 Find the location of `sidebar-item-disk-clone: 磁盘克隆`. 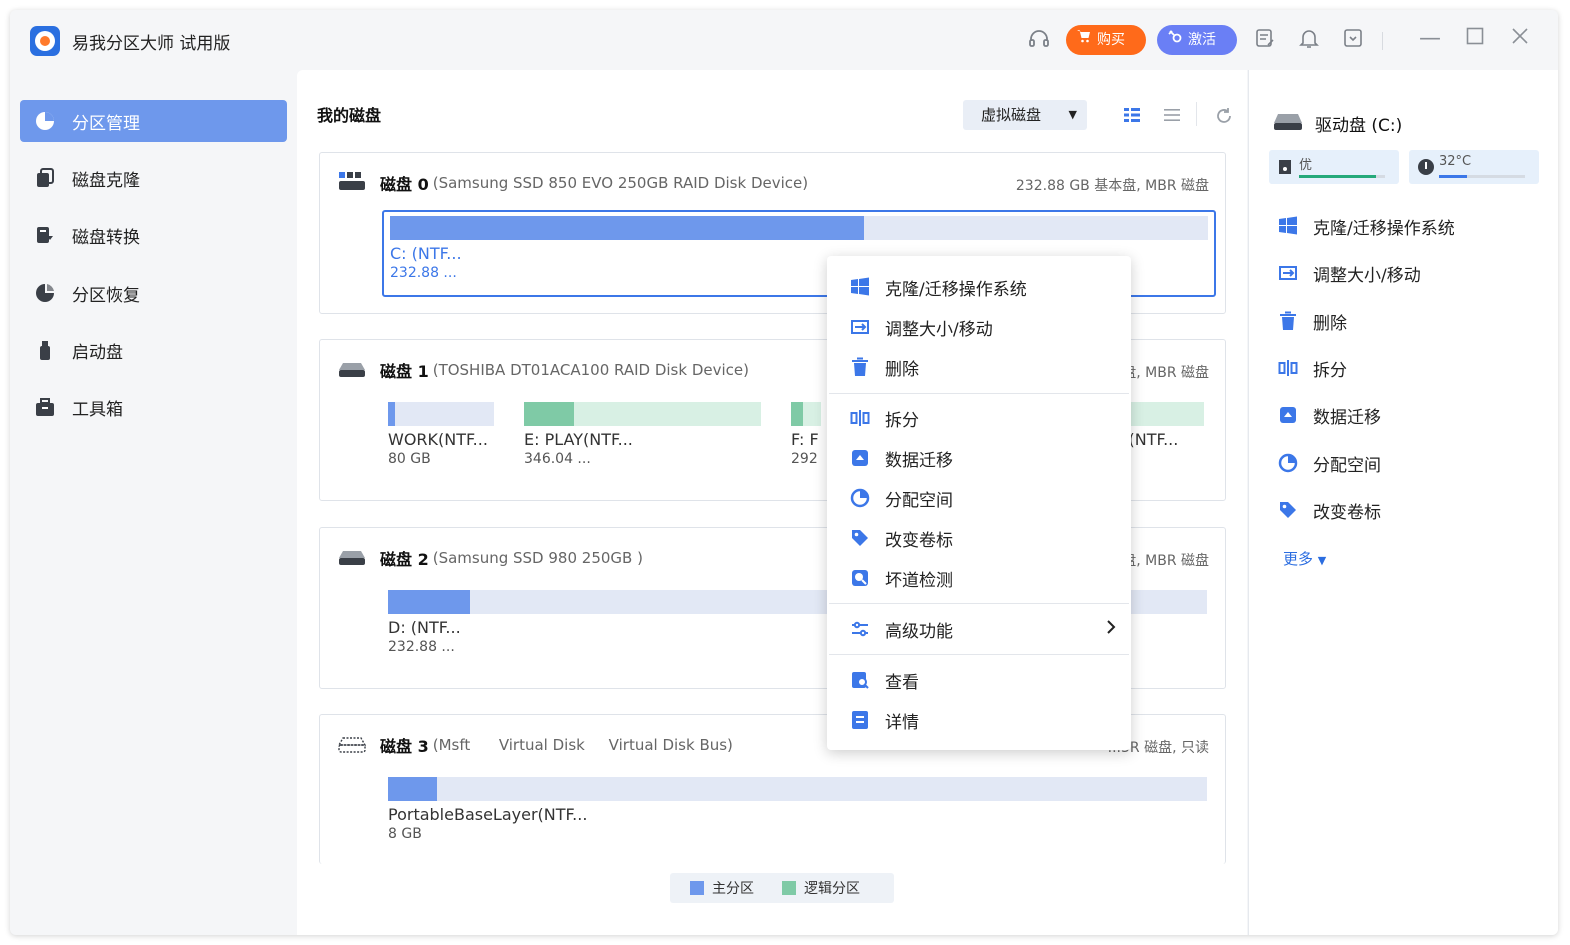

sidebar-item-disk-clone: 磁盘克隆 is located at coordinates (153, 178).